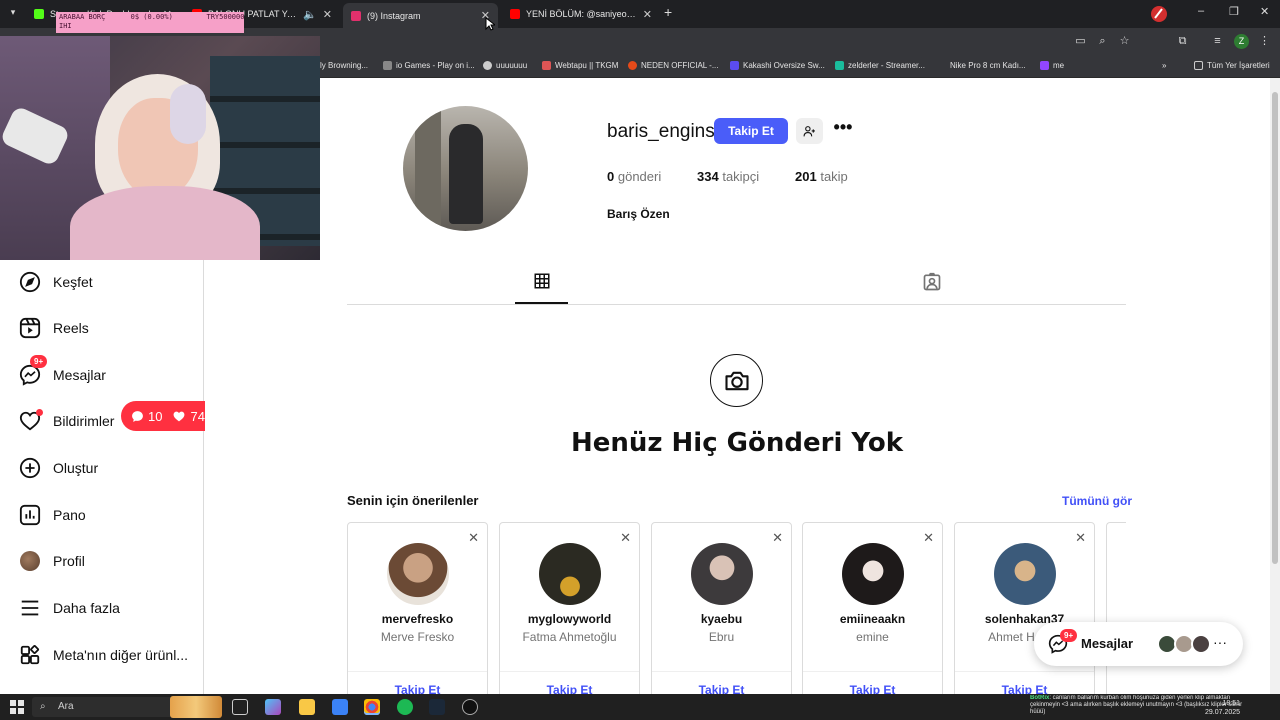 This screenshot has height=720, width=1280. I want to click on extensions-icon: ⧉, so click(1182, 41).